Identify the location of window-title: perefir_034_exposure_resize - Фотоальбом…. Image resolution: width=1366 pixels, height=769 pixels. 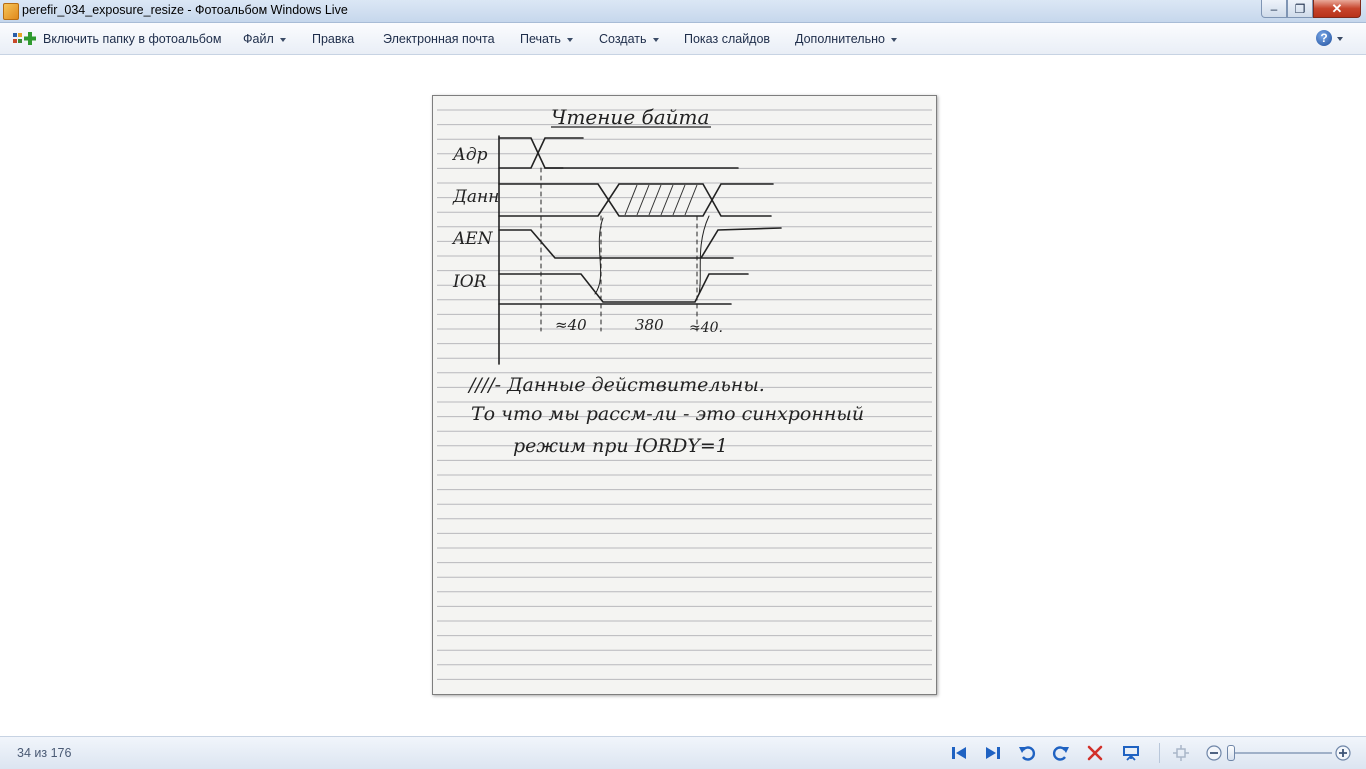
(185, 10).